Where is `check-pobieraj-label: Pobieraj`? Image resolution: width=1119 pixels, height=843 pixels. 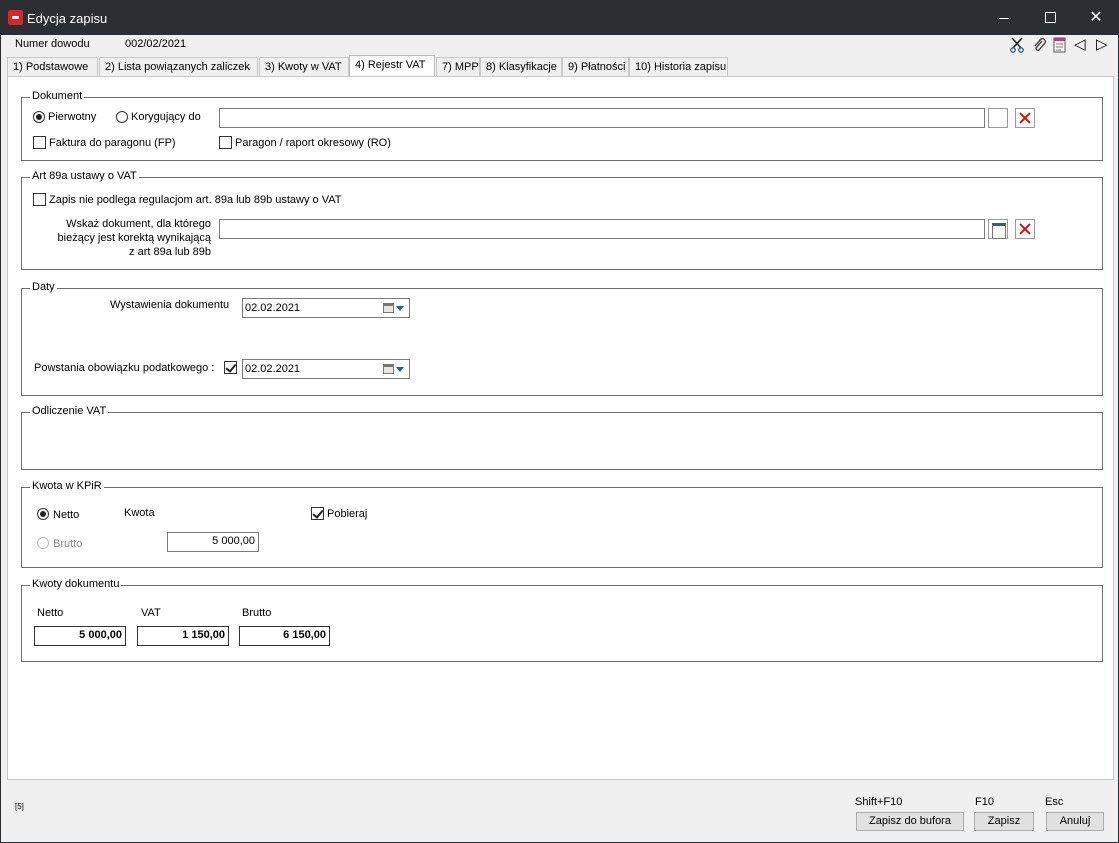
check-pobieraj-label: Pobieraj is located at coordinates (347, 514).